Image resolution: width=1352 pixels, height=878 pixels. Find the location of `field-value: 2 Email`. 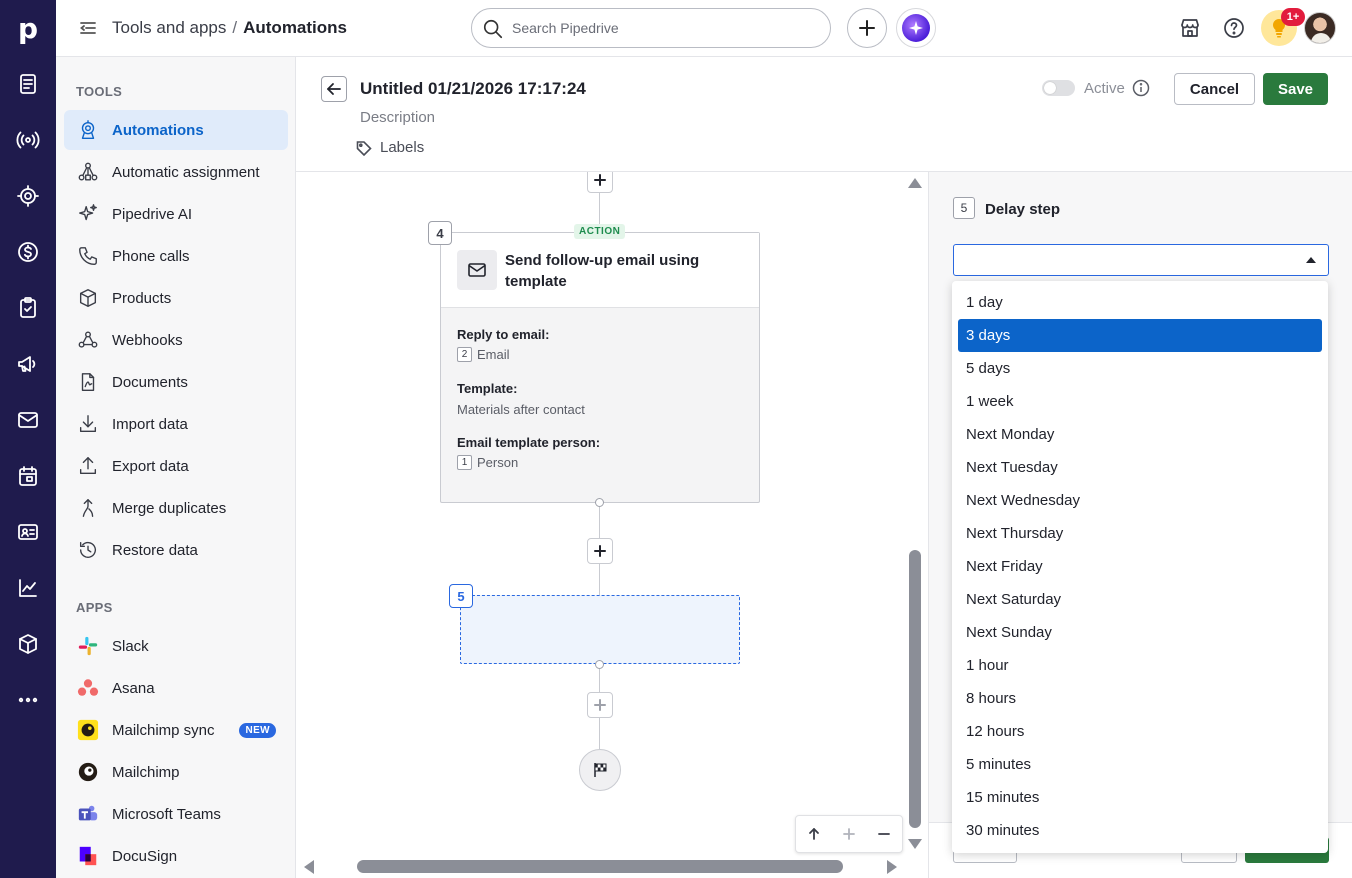

field-value: 2 Email is located at coordinates (483, 354).